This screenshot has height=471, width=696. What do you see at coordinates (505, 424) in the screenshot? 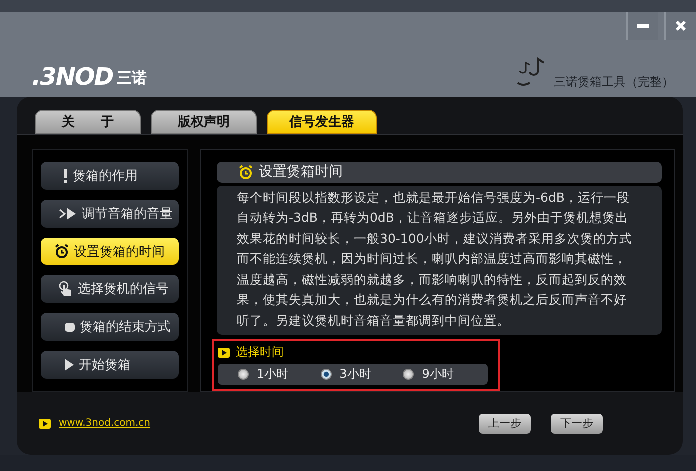
I see `previous-button: 上一步` at bounding box center [505, 424].